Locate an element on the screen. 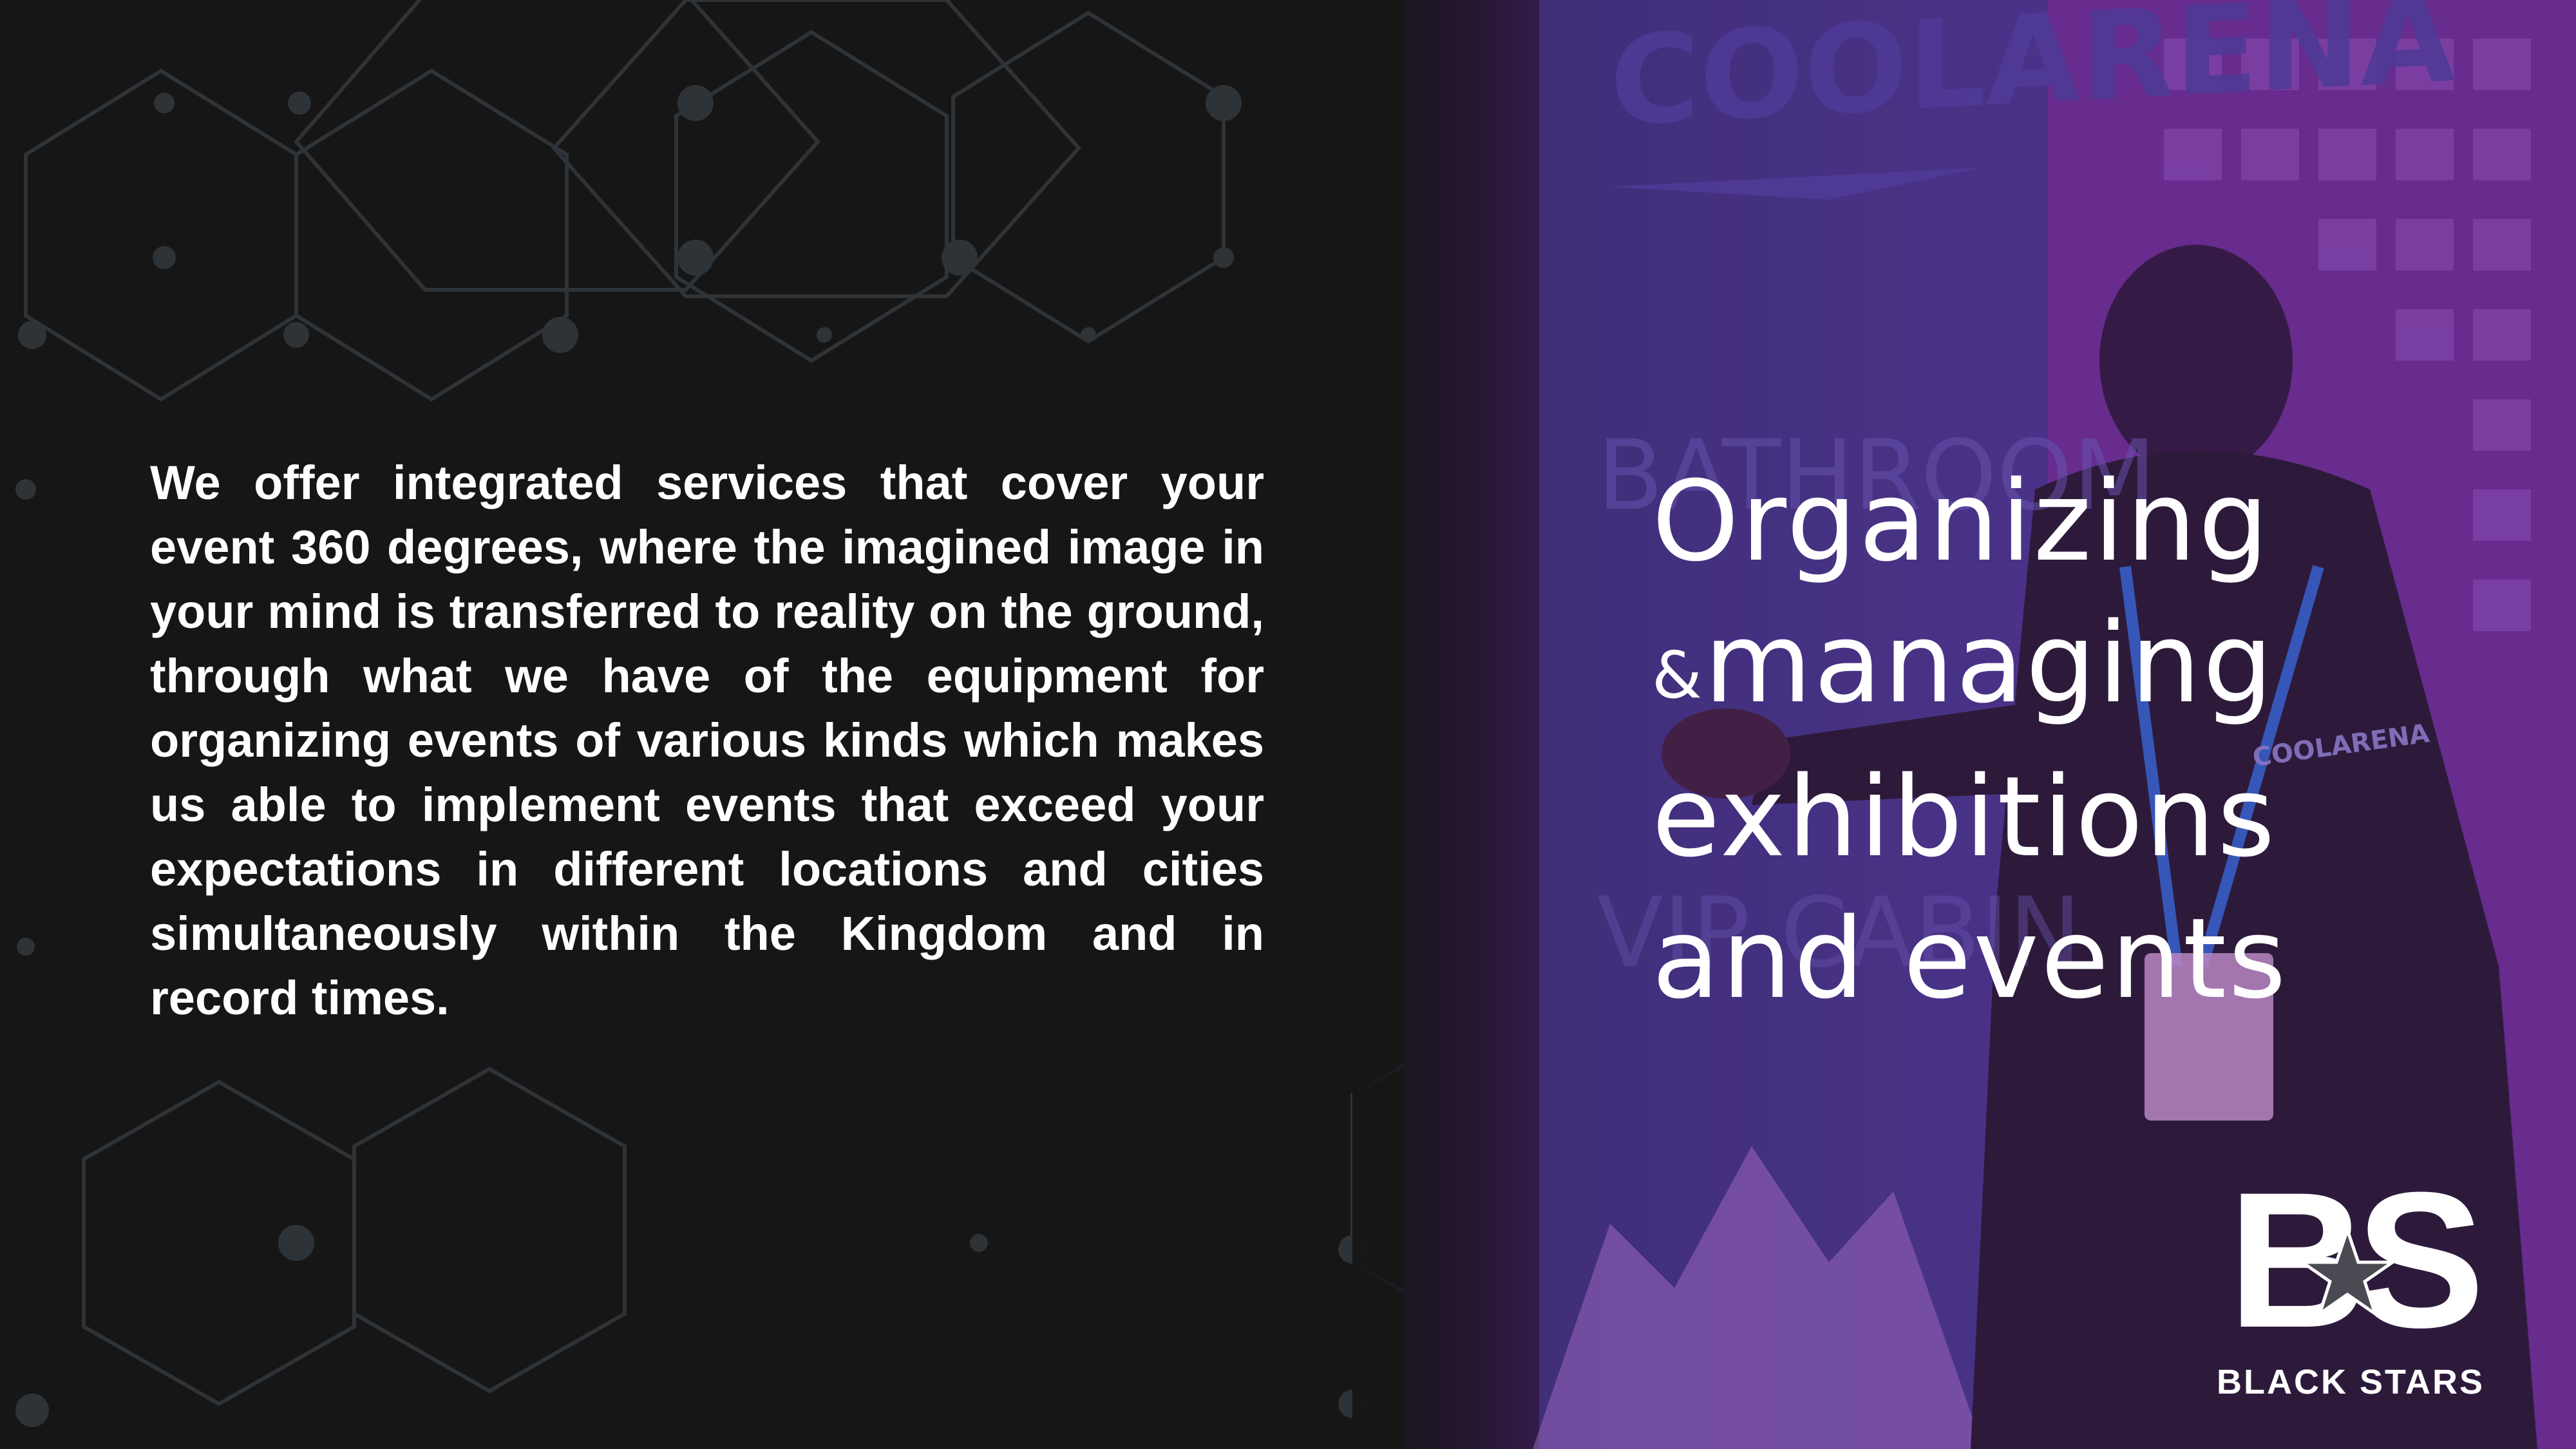 The height and width of the screenshot is (1449, 2576). headline-line-3: exhibitions is located at coordinates (1964, 817).